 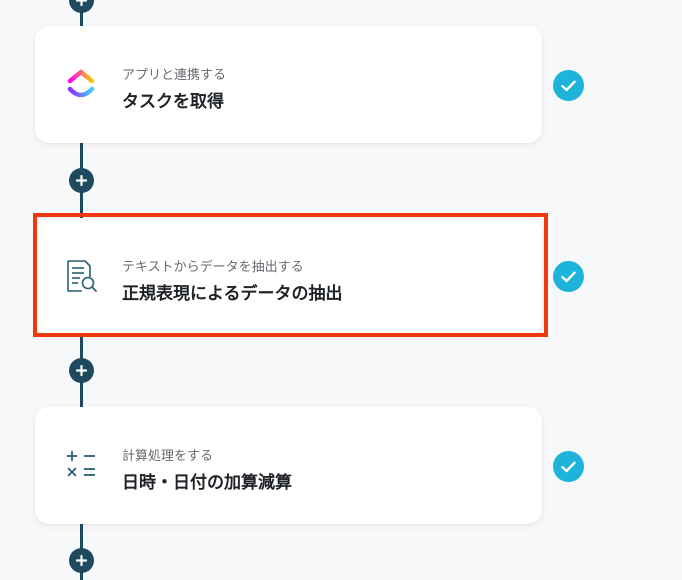 I want to click on step-type-label: 計算処理をする, so click(x=168, y=456).